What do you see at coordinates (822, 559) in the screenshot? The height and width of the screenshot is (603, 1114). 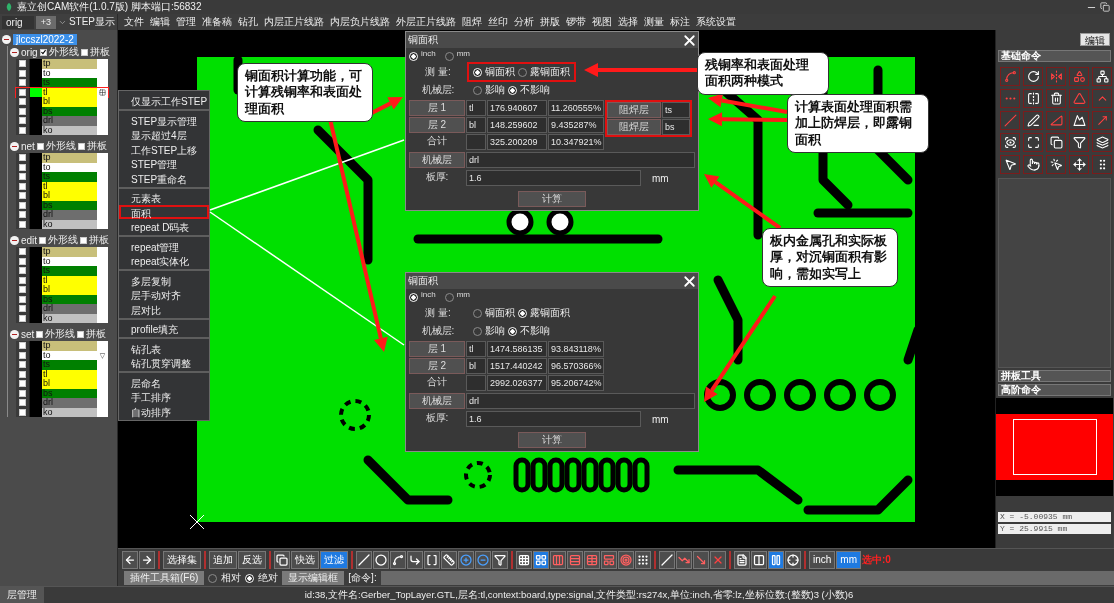 I see `tool-button: inch` at bounding box center [822, 559].